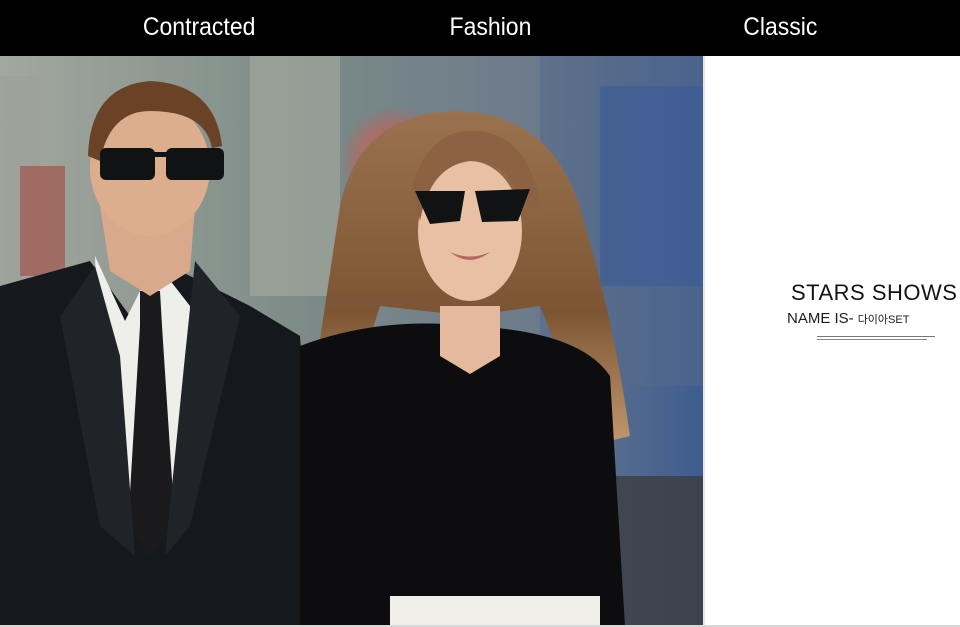  Describe the element at coordinates (874, 292) in the screenshot. I see `panel-title: STARS SHOWS` at that location.